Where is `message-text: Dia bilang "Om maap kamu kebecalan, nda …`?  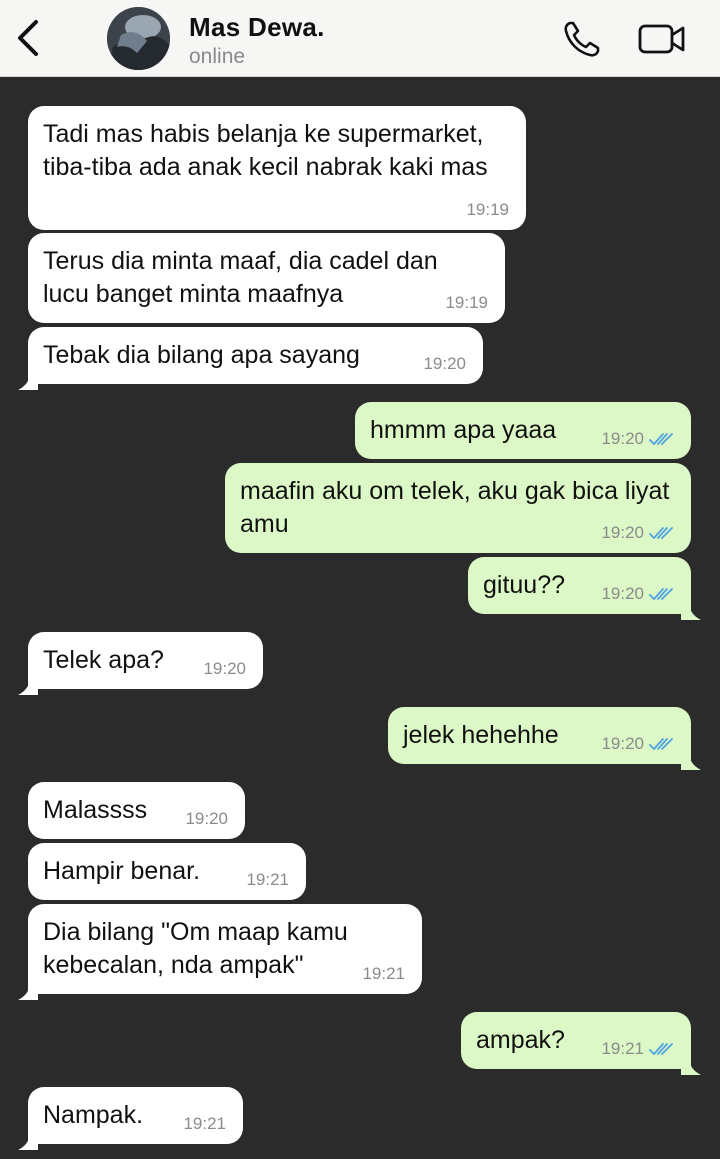 message-text: Dia bilang "Om maap kamu kebecalan, nda … is located at coordinates (195, 948).